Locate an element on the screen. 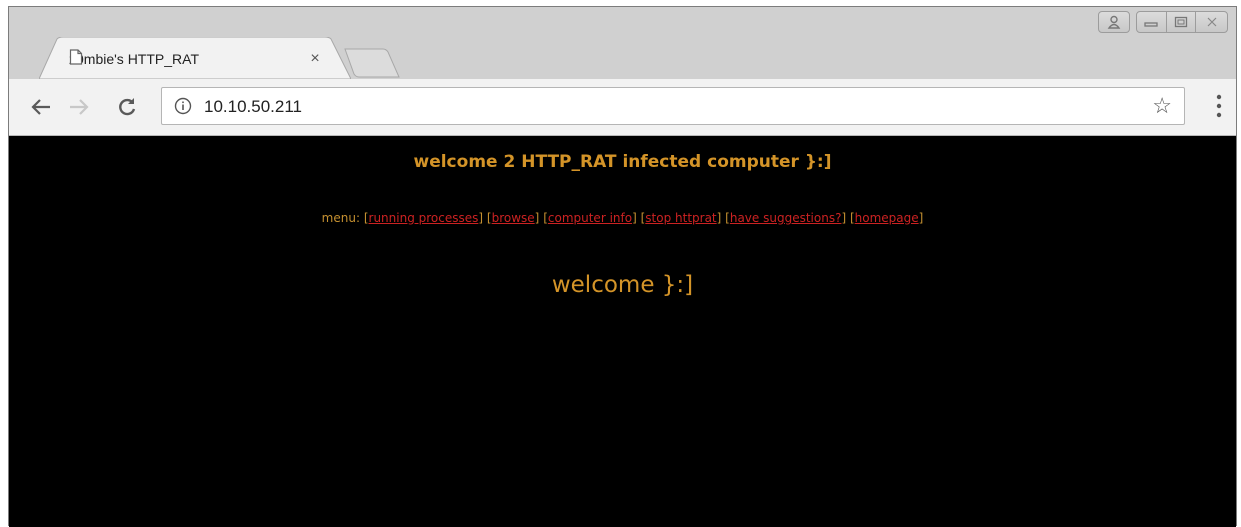  page-icon is located at coordinates (76, 57).